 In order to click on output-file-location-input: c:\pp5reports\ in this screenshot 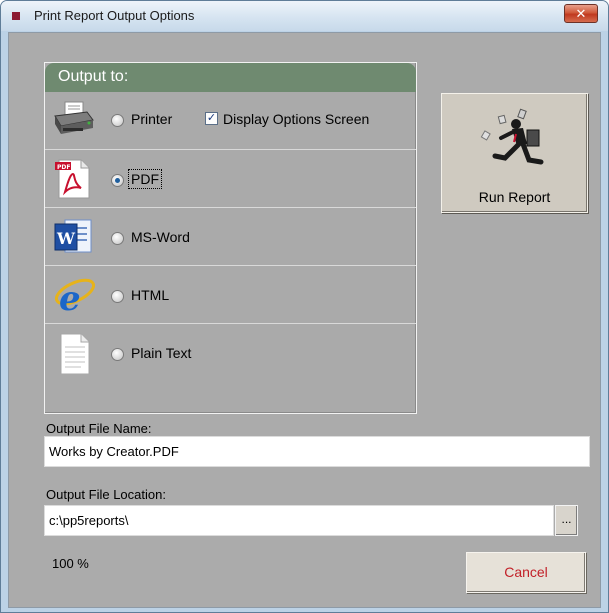, I will do `click(299, 520)`.